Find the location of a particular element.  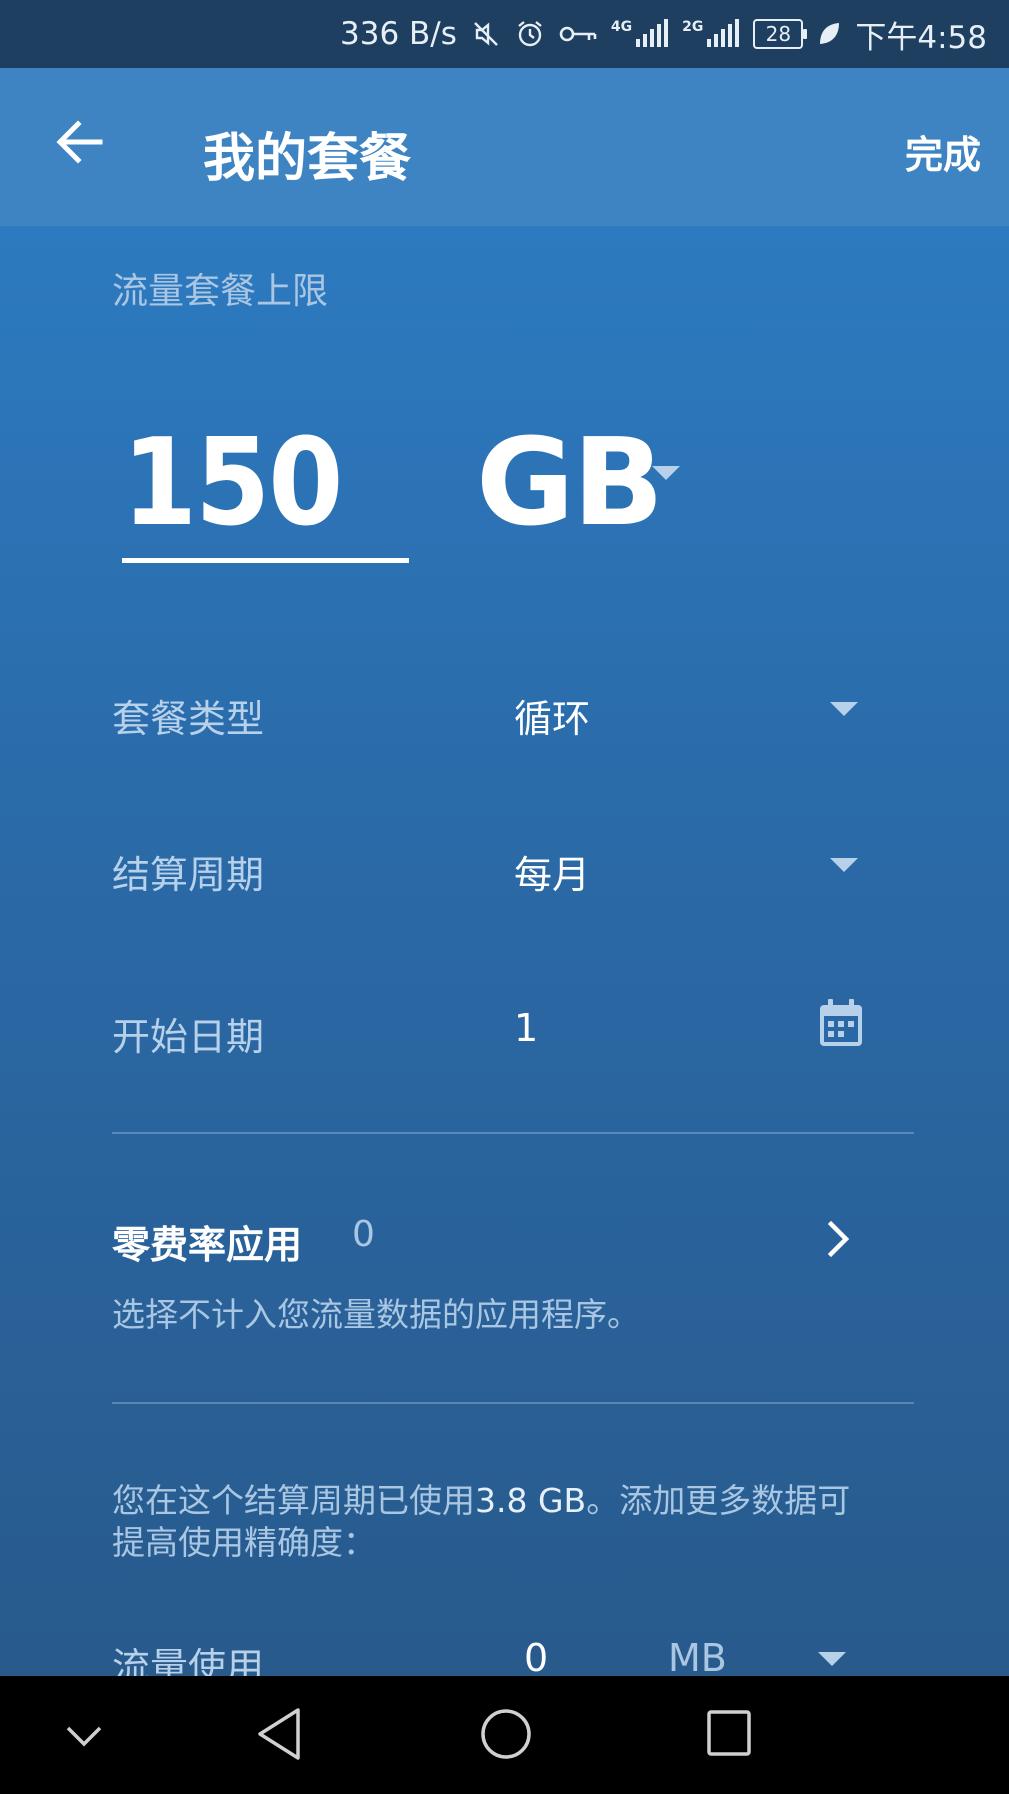

status-bar: 336 B/s 4G 2G 28 下午4:58 is located at coordinates (504, 34).